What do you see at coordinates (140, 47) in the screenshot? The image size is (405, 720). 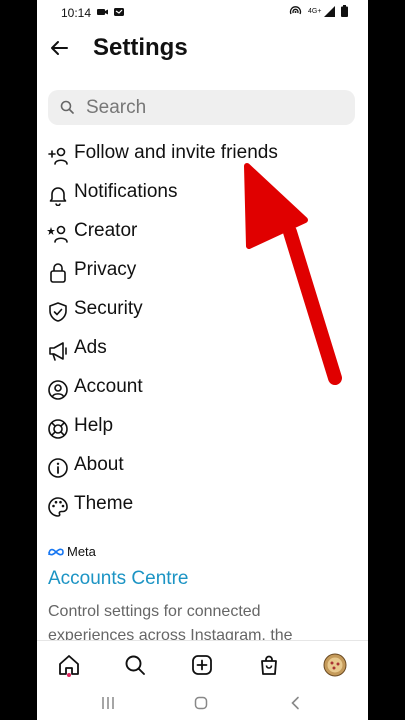 I see `page-title: Settings` at bounding box center [140, 47].